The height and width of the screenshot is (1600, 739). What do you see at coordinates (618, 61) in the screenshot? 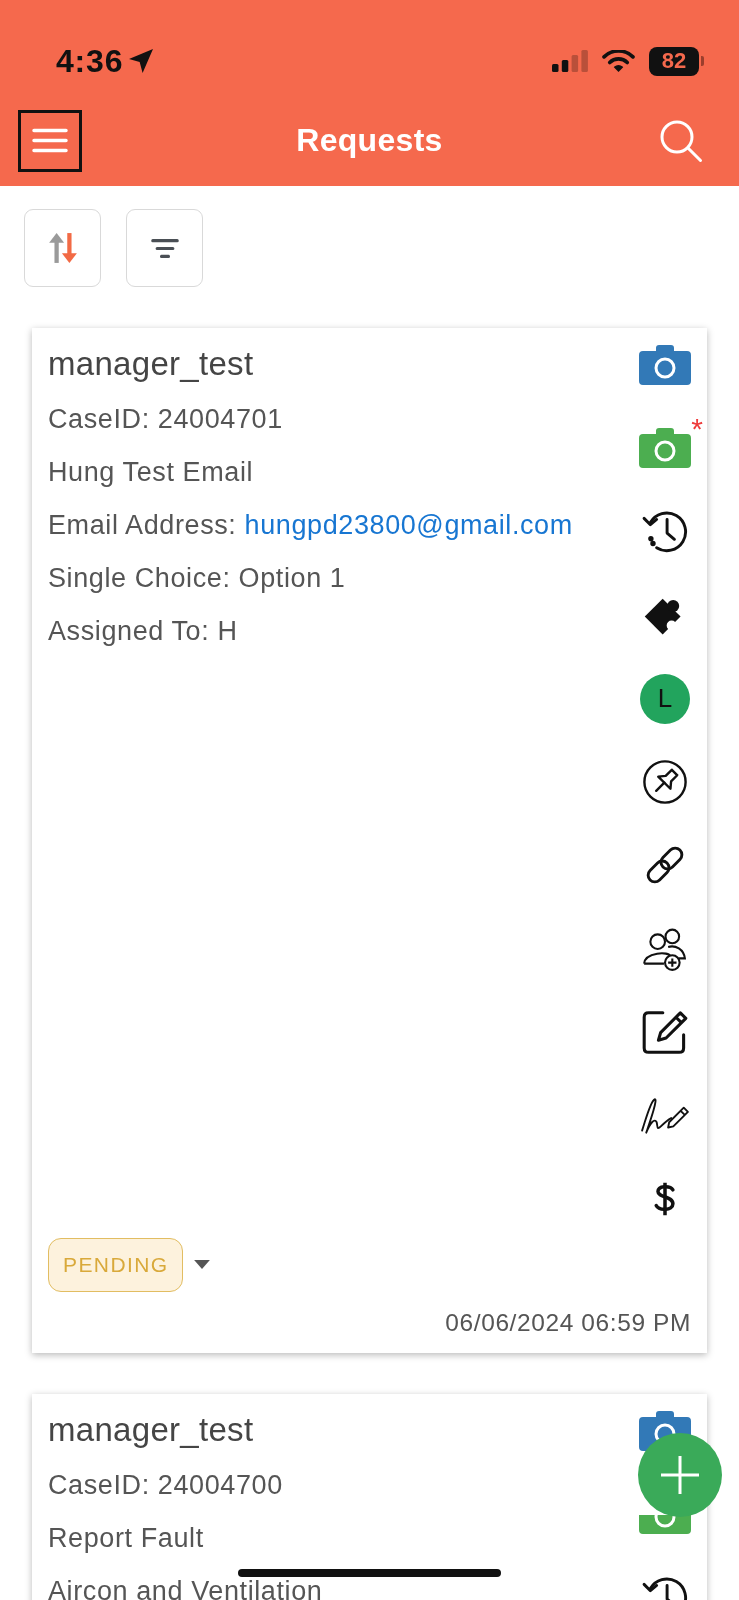
I see `wifi-icon` at bounding box center [618, 61].